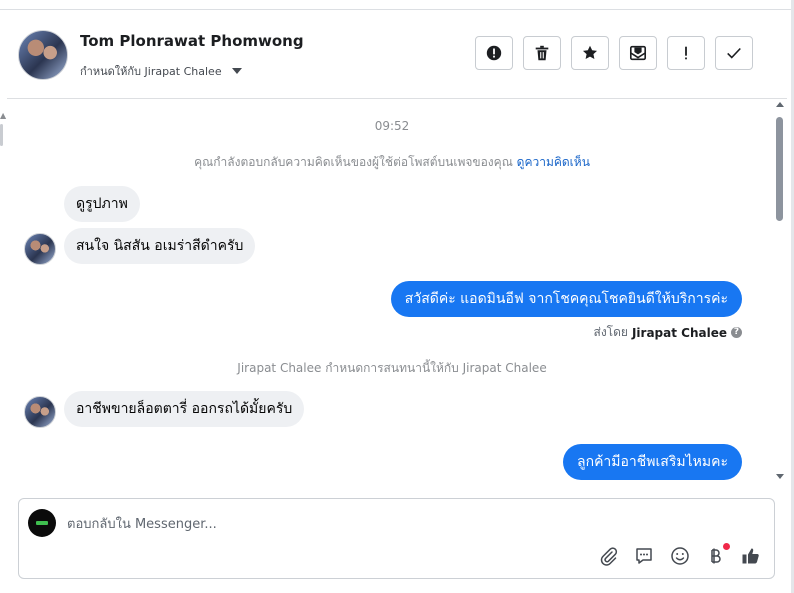  What do you see at coordinates (652, 462) in the screenshot?
I see `outgoing-message: ลูกค้ามีอาชีพเสริมไหมคะ` at bounding box center [652, 462].